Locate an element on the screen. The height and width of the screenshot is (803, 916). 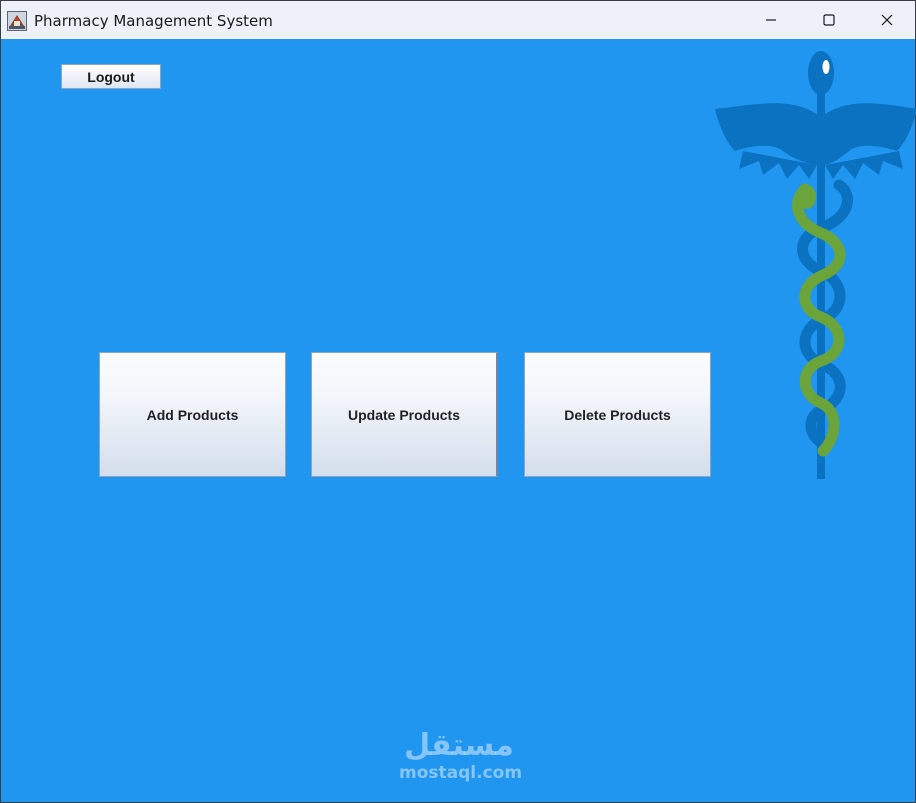
caduceus-icon is located at coordinates (815, 265).